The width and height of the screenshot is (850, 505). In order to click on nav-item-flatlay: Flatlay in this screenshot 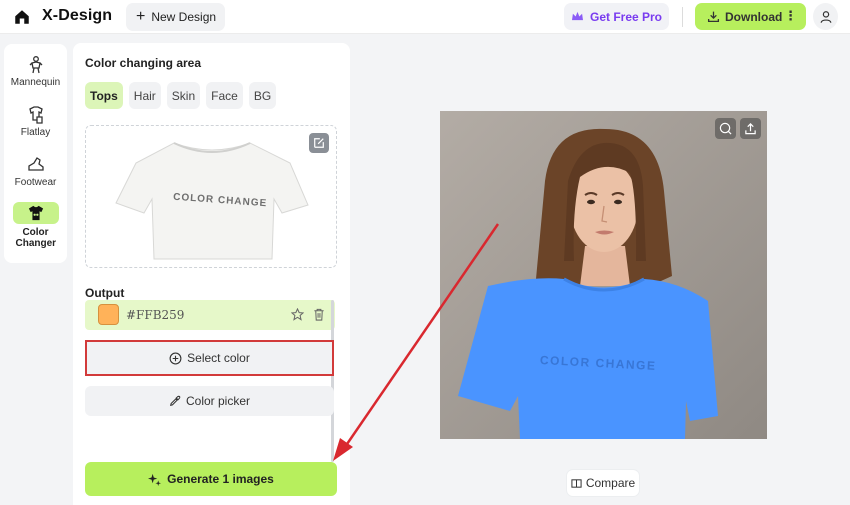, I will do `click(35, 121)`.